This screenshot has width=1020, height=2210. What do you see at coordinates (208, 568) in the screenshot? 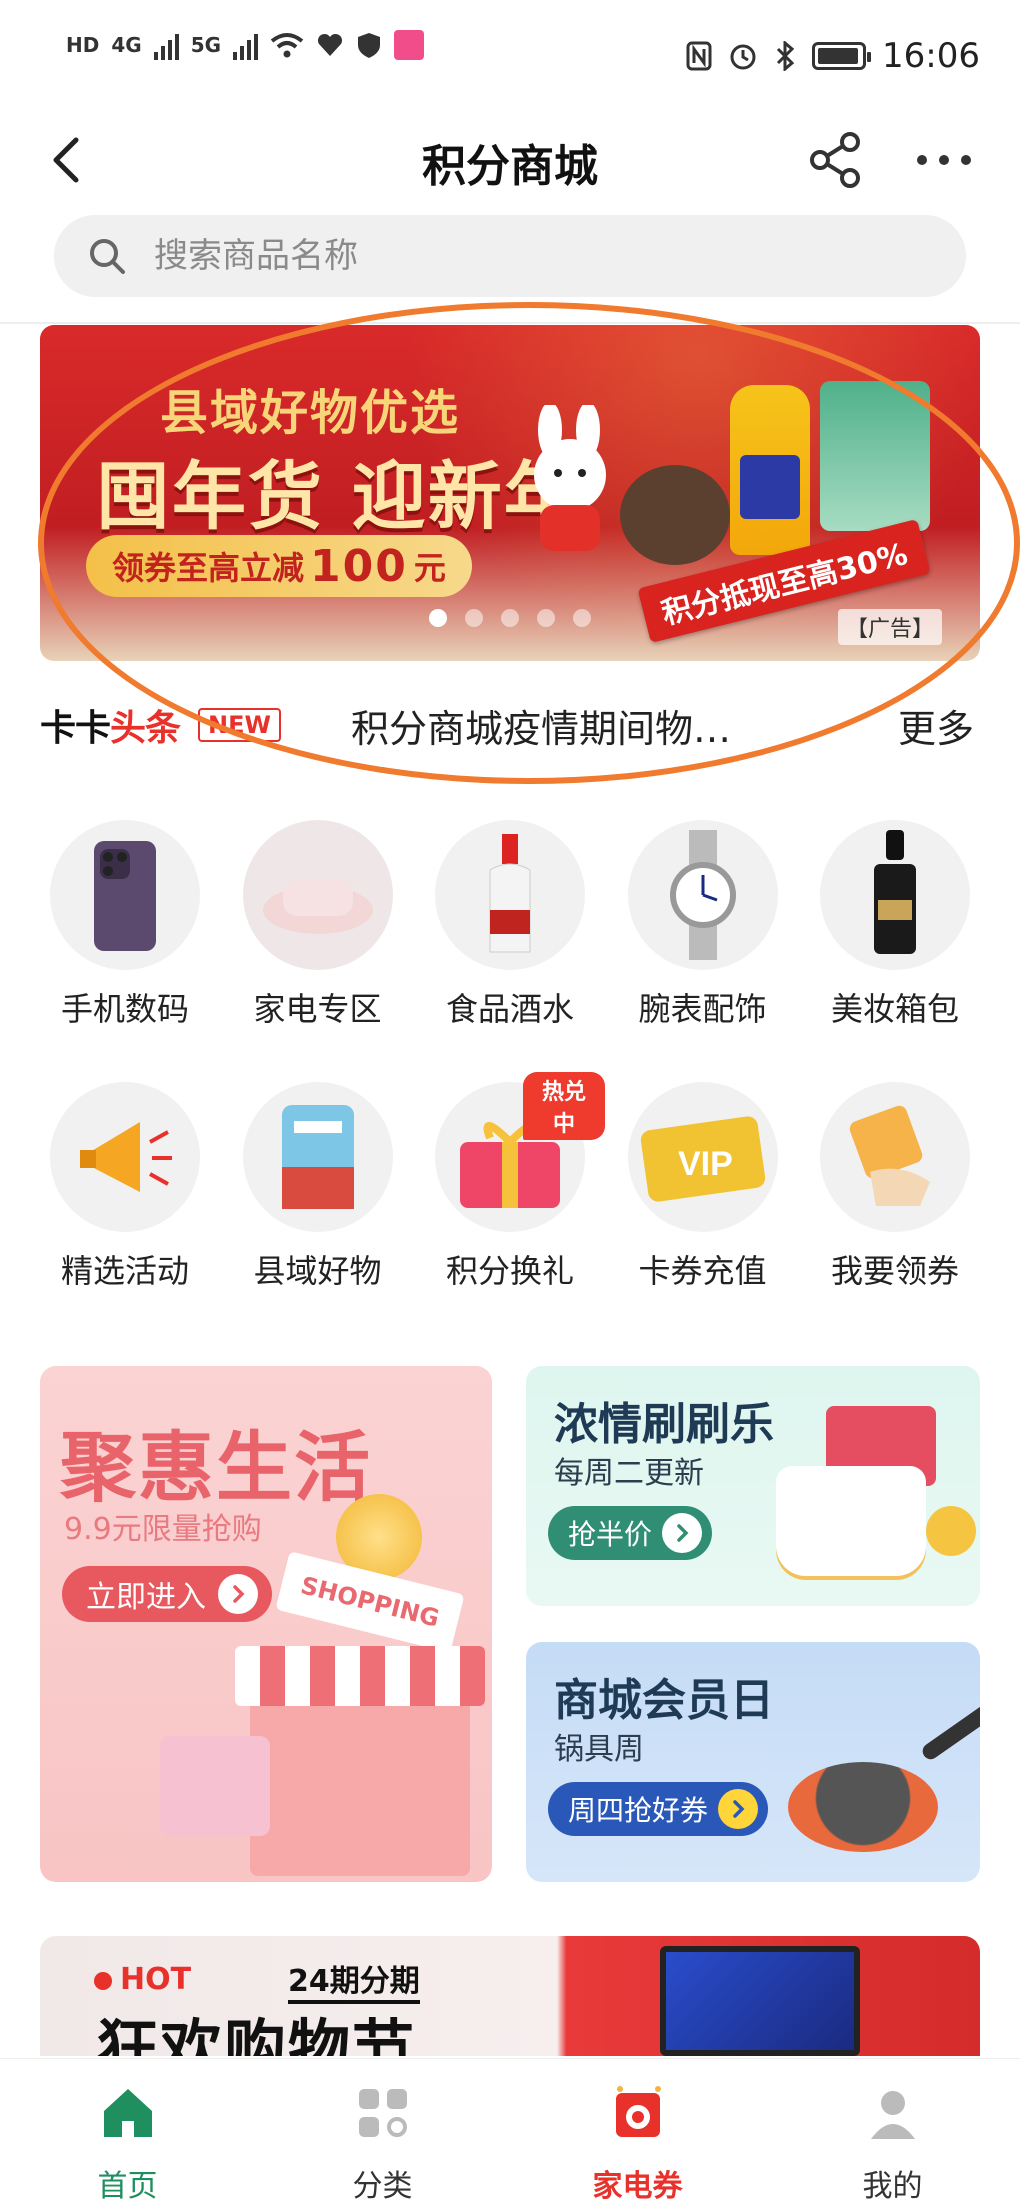
I see `banner-coupon-prefix: 领券至高立减` at bounding box center [208, 568].